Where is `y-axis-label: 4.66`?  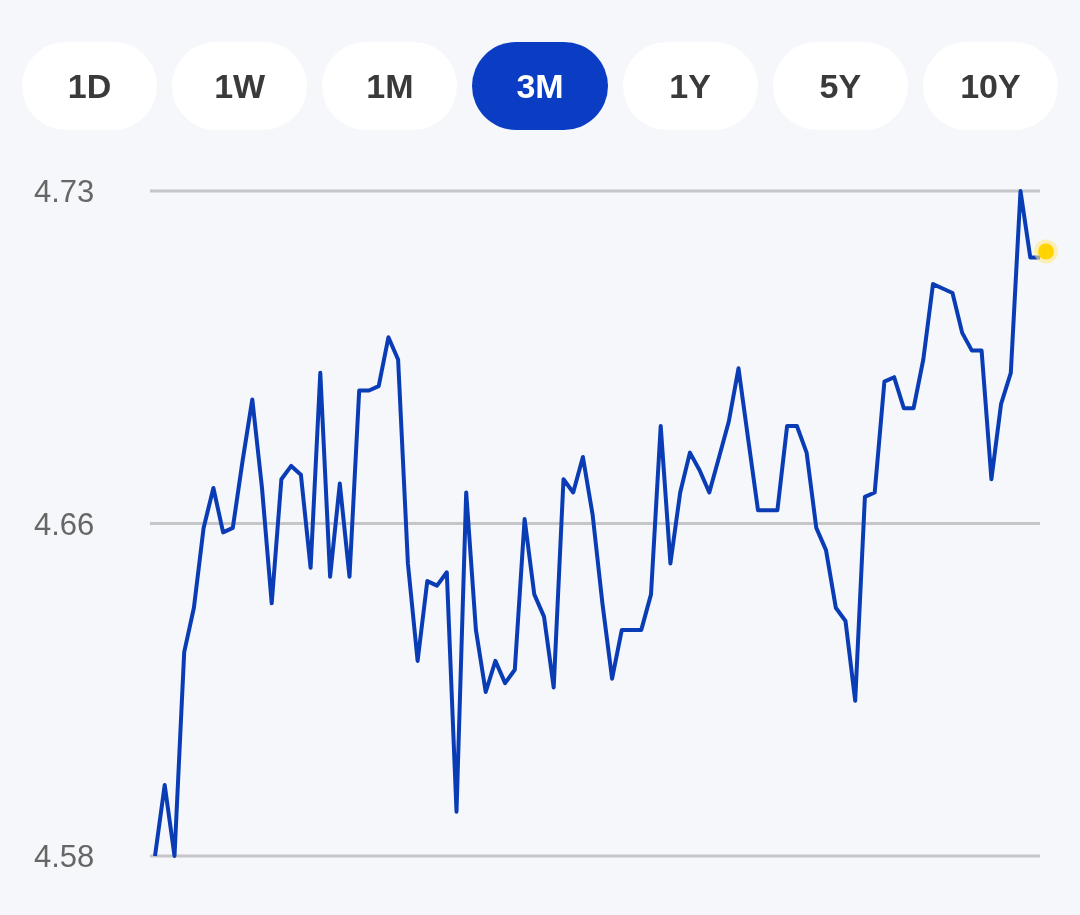
y-axis-label: 4.66 is located at coordinates (64, 524).